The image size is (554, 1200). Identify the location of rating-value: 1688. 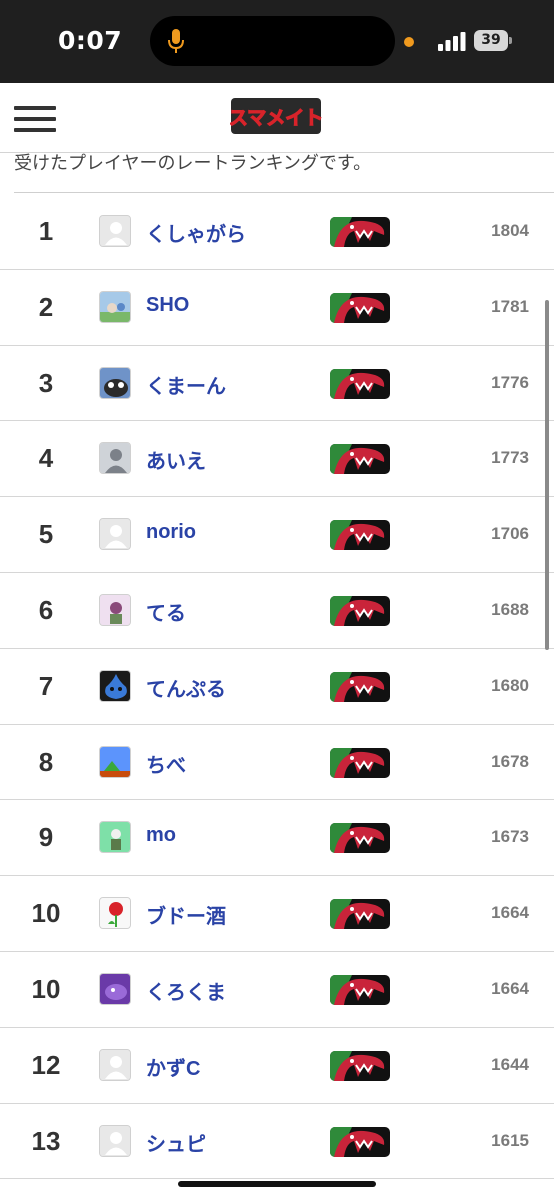
(510, 609).